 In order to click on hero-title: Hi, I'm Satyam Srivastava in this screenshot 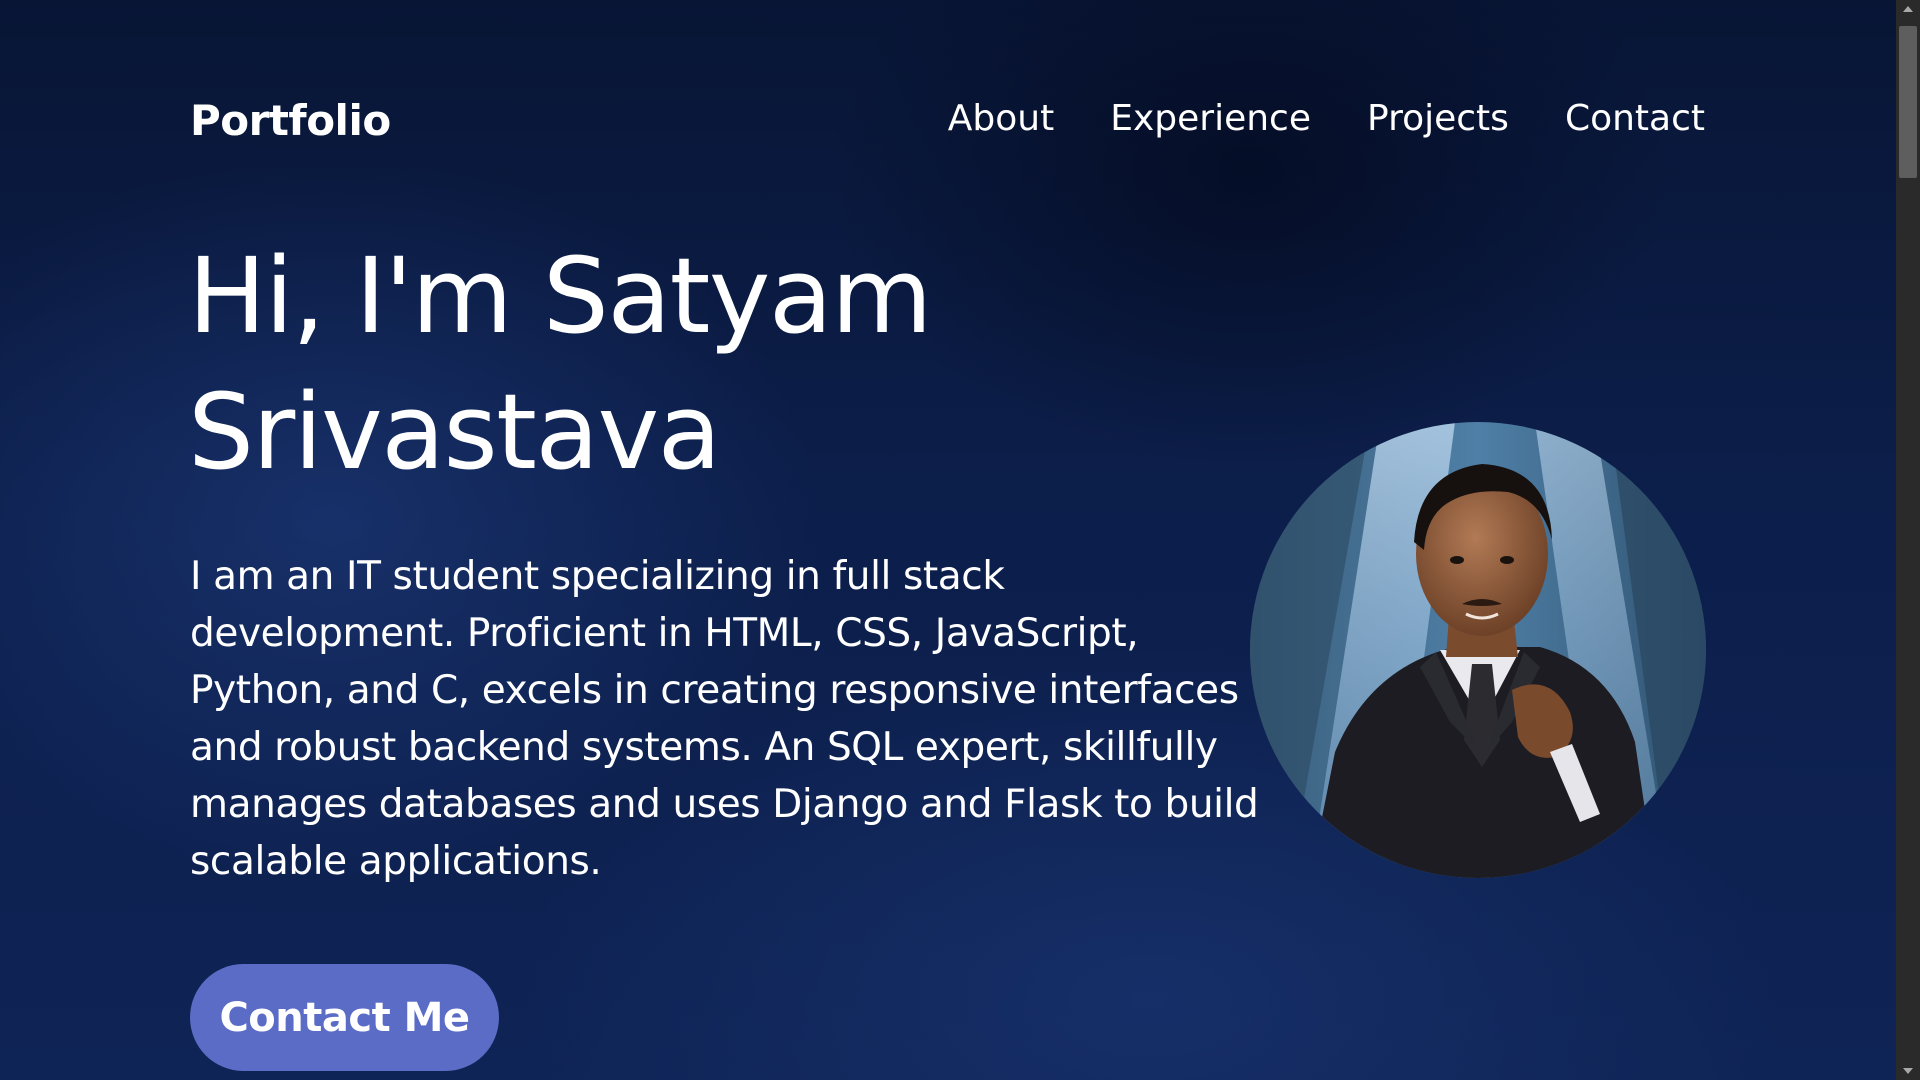, I will do `click(688, 364)`.